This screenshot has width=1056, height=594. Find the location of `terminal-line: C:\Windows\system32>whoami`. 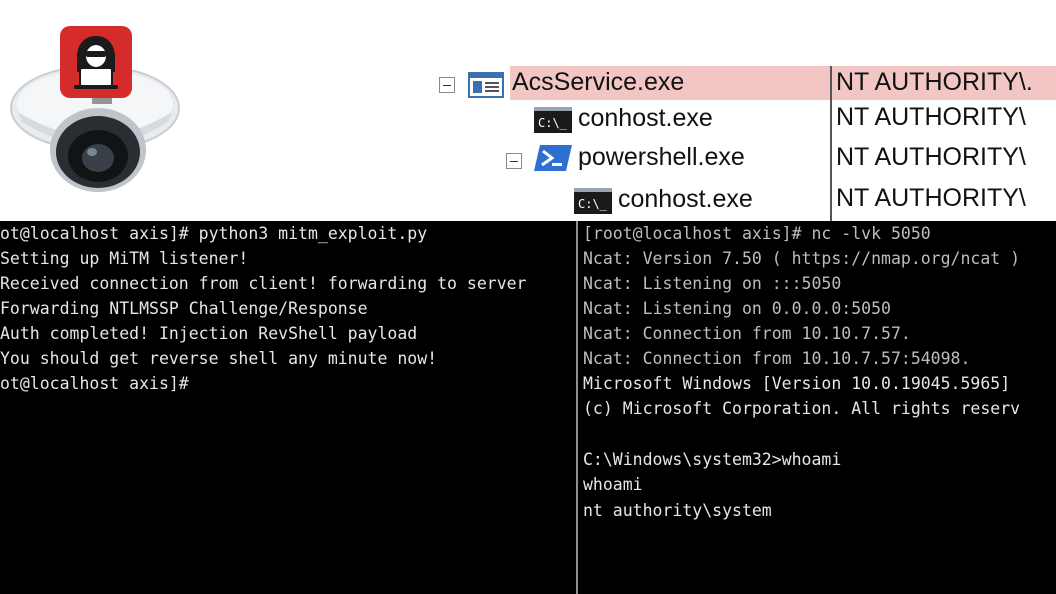

terminal-line: C:\Windows\system32>whoami is located at coordinates (712, 459).